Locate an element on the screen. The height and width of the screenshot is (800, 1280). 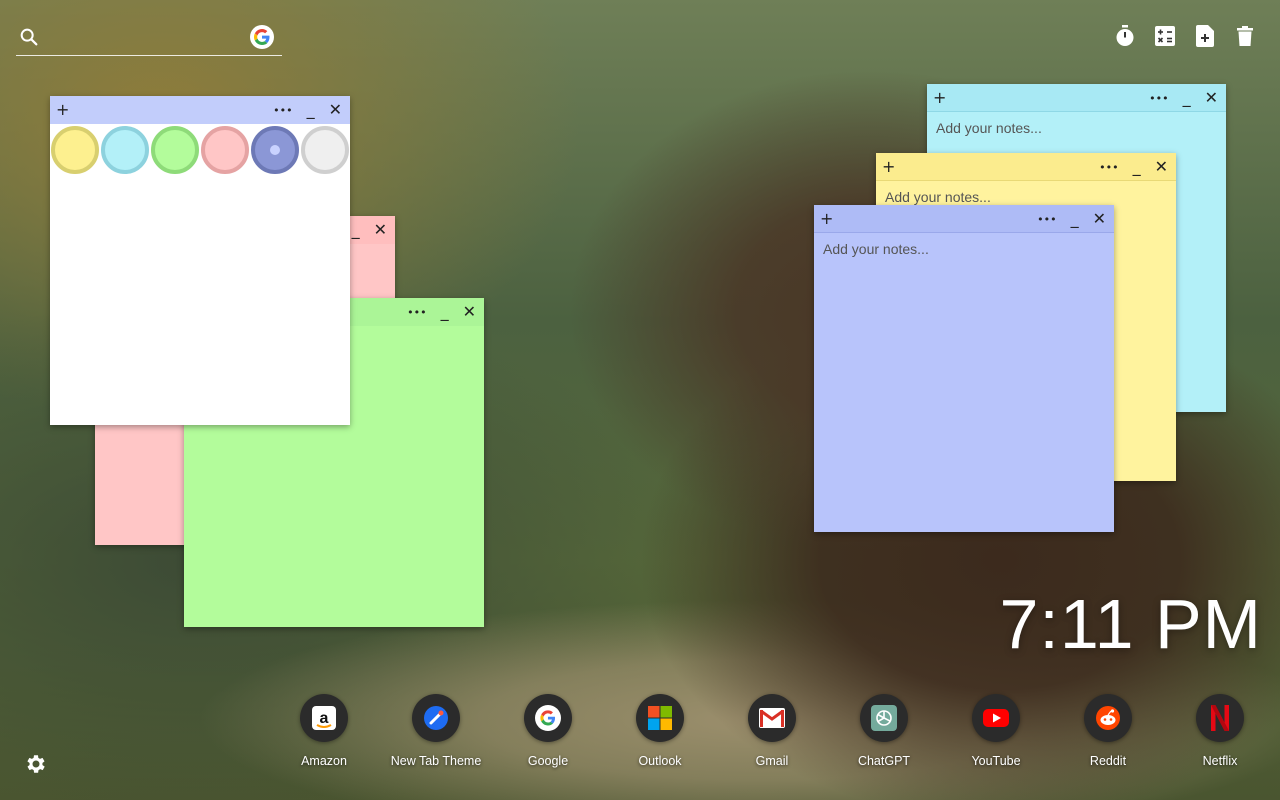
trash-icon is located at coordinates (1245, 36).